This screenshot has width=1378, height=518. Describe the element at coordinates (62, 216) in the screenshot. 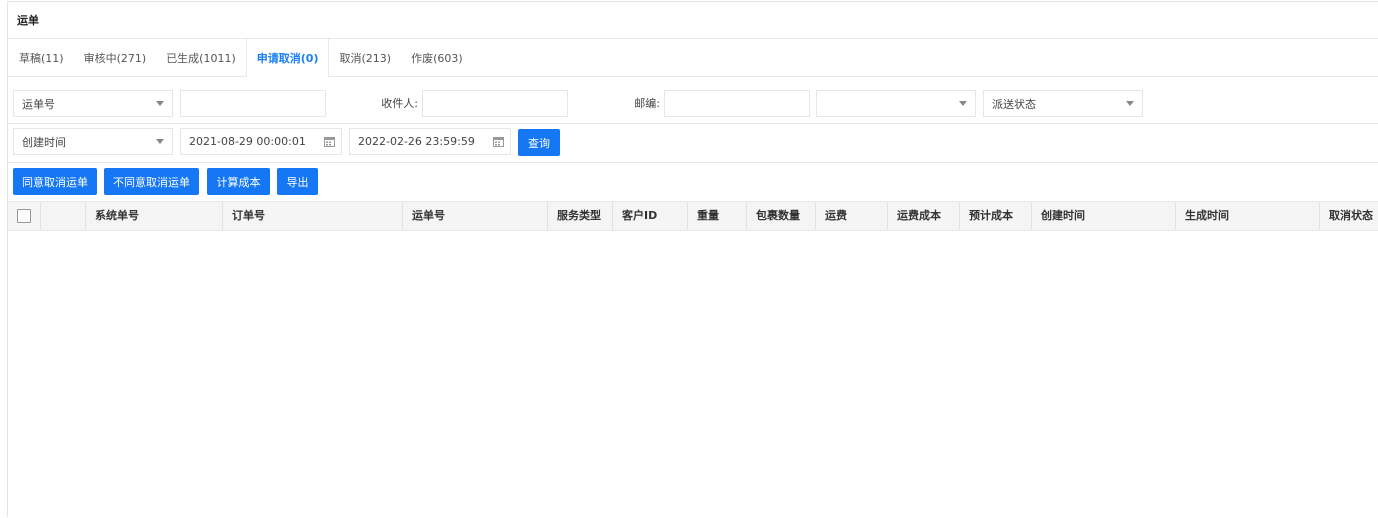

I see `index-column-header` at that location.